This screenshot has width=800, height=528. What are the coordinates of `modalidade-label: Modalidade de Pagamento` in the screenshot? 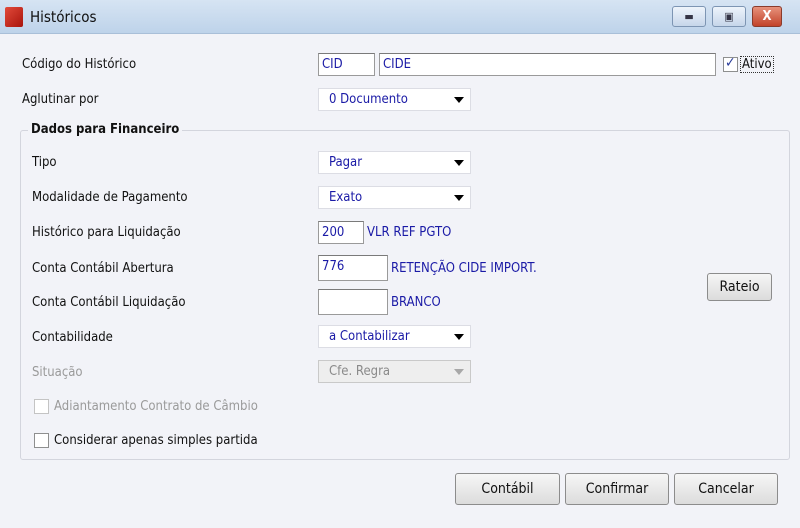 It's located at (110, 197).